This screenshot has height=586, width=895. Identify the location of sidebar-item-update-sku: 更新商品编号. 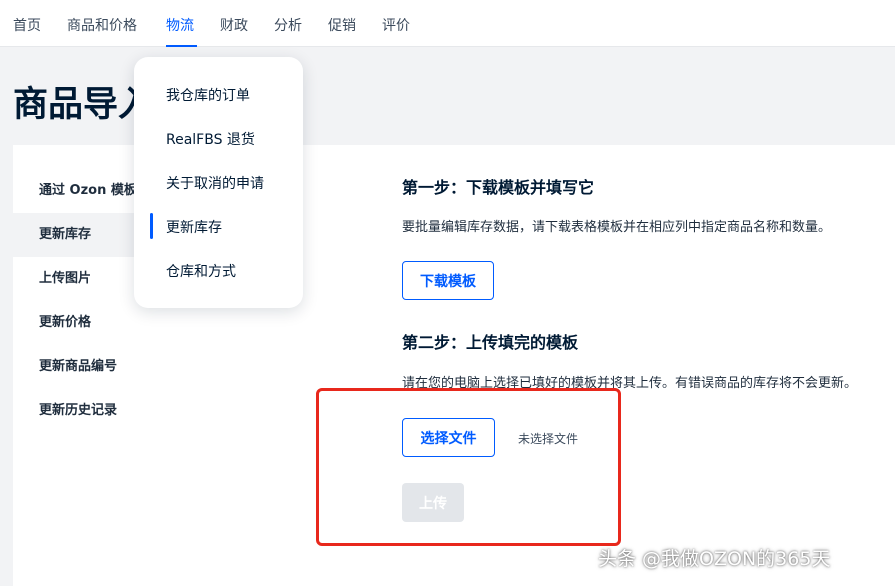
(138, 367).